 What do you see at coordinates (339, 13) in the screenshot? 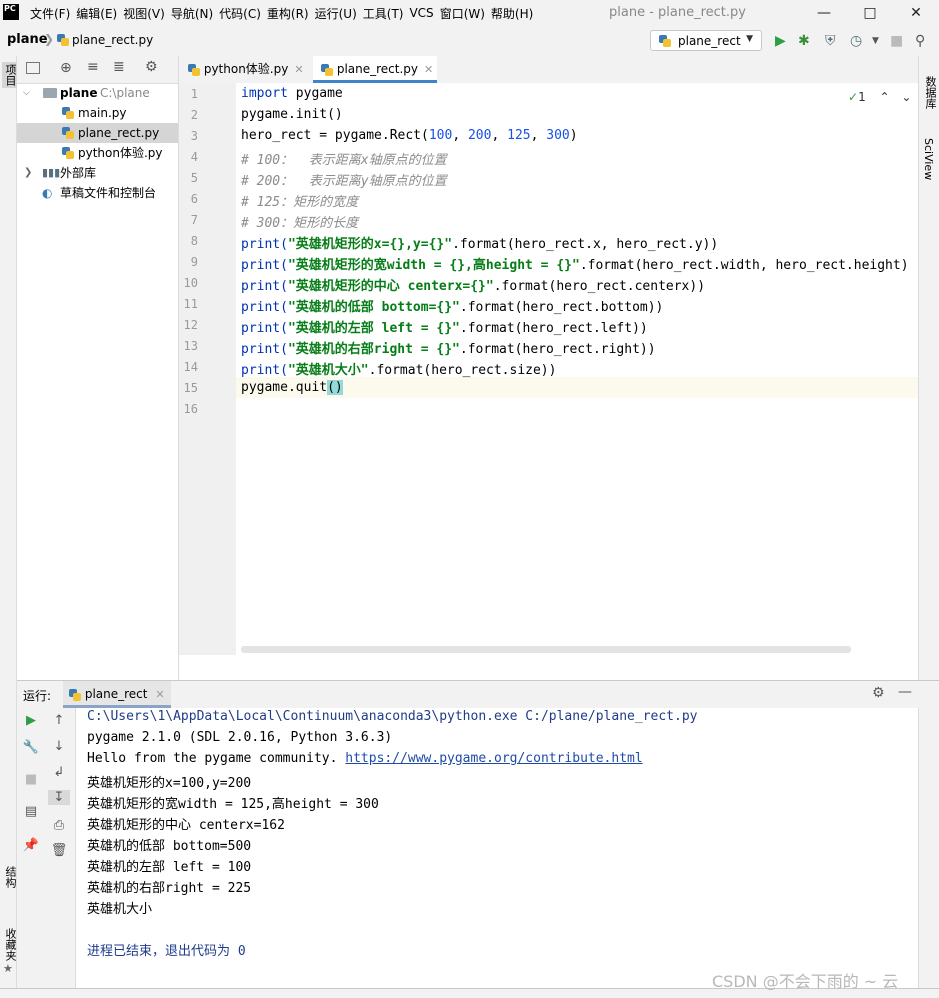
I see `menu-run: 运行(U)` at bounding box center [339, 13].